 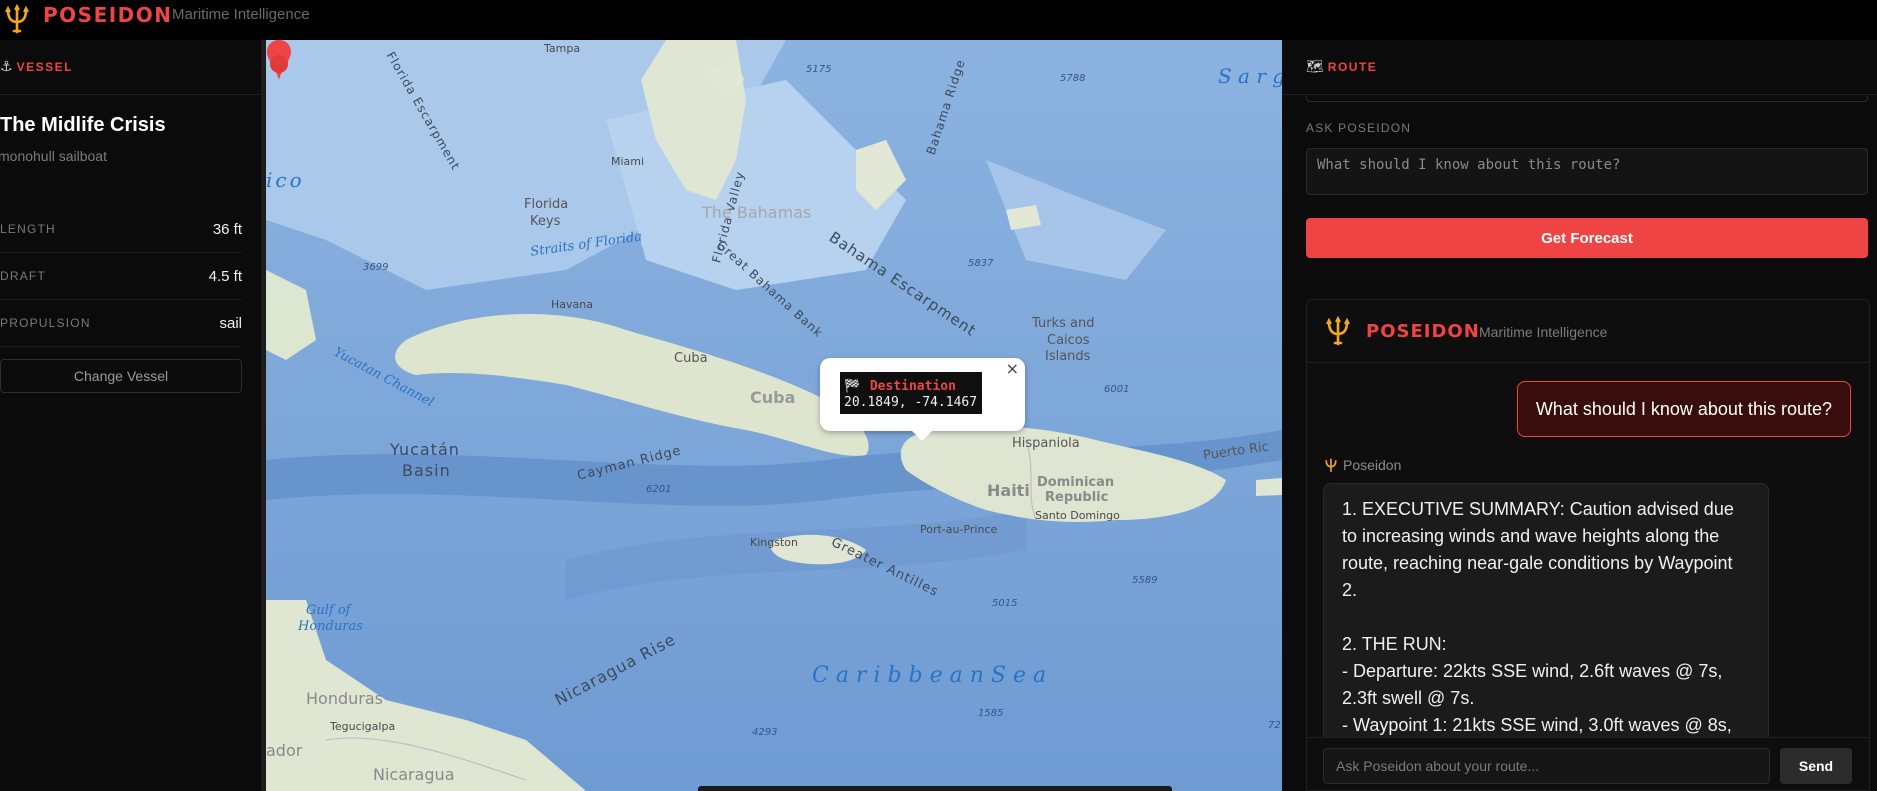 I want to click on label-haiti: Haiti, so click(x=1008, y=490).